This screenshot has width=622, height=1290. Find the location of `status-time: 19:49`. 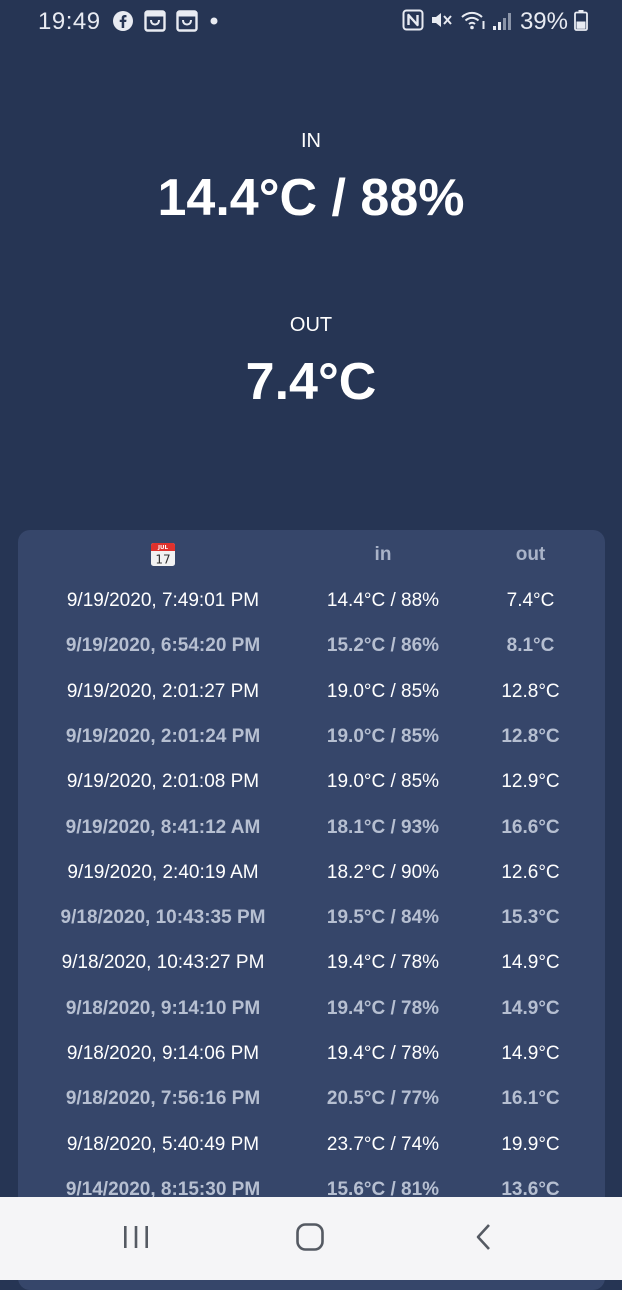

status-time: 19:49 is located at coordinates (69, 21).